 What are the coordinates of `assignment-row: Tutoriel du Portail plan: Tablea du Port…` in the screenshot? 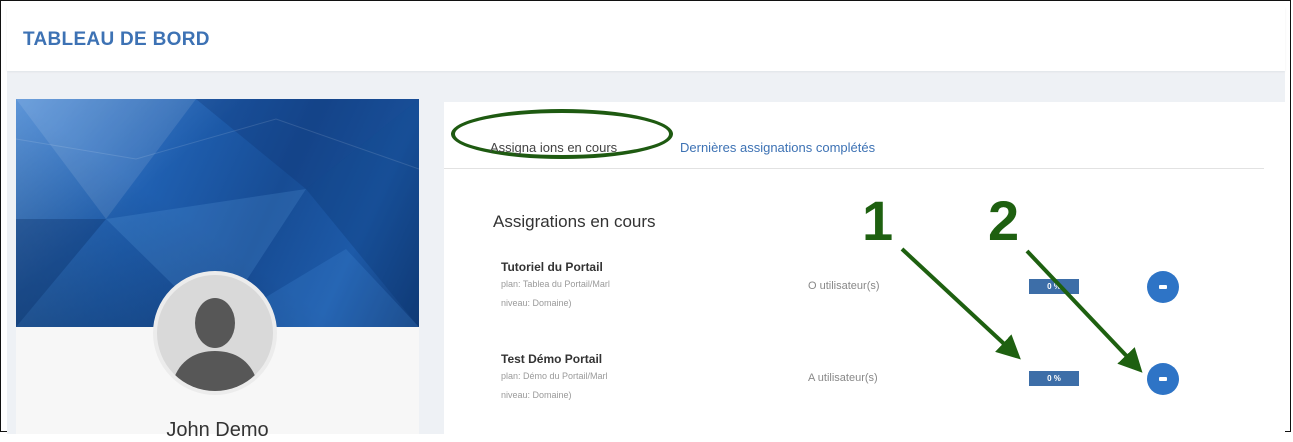 It's located at (864, 295).